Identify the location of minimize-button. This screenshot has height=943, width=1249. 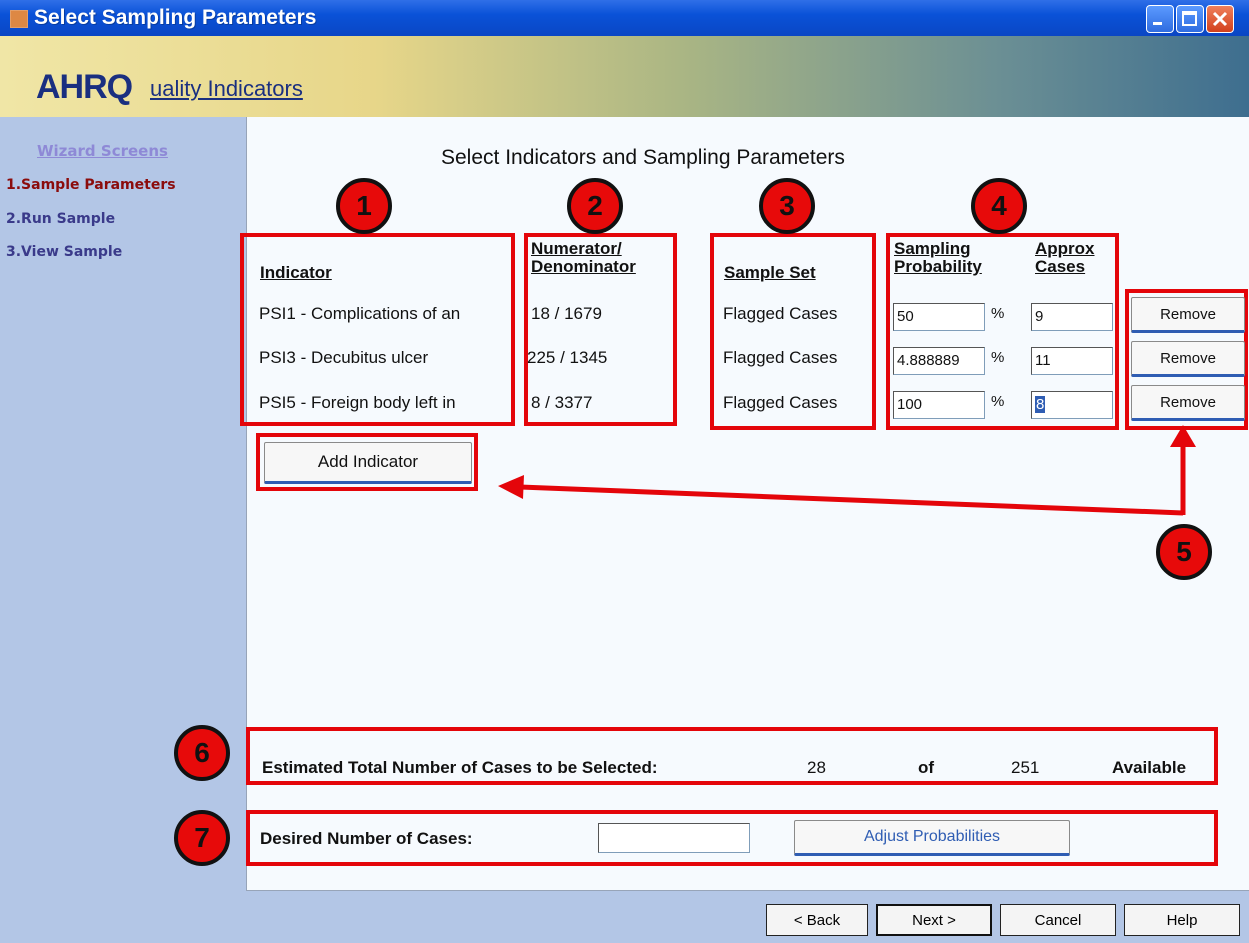
(1160, 19).